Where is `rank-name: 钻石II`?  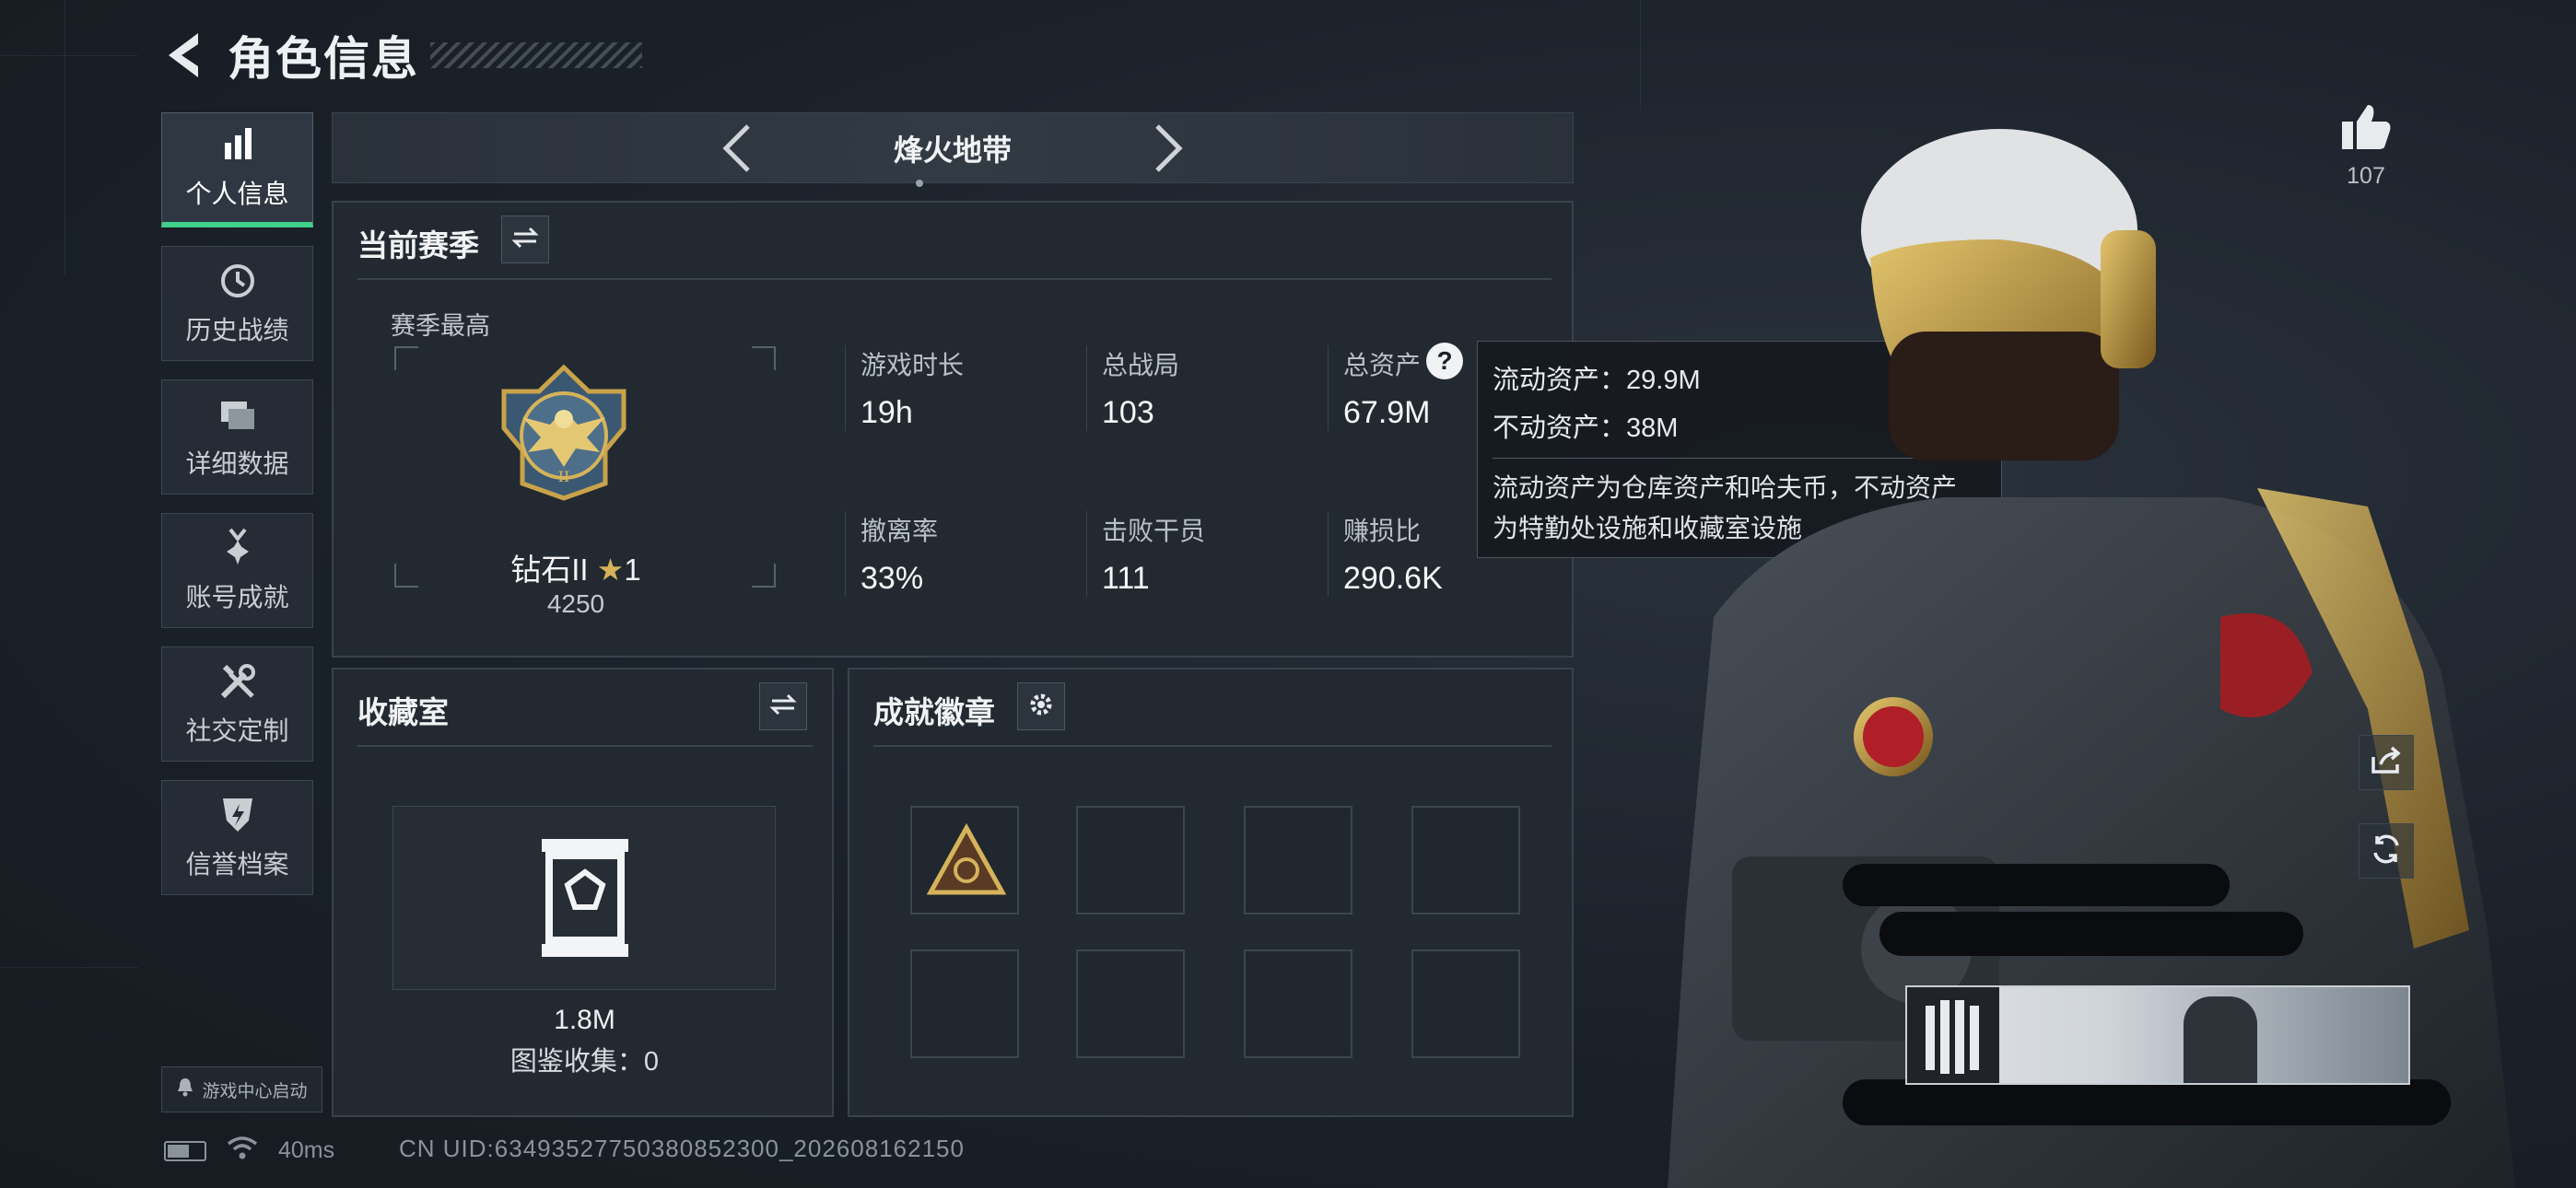
rank-name: 钻石II is located at coordinates (549, 570).